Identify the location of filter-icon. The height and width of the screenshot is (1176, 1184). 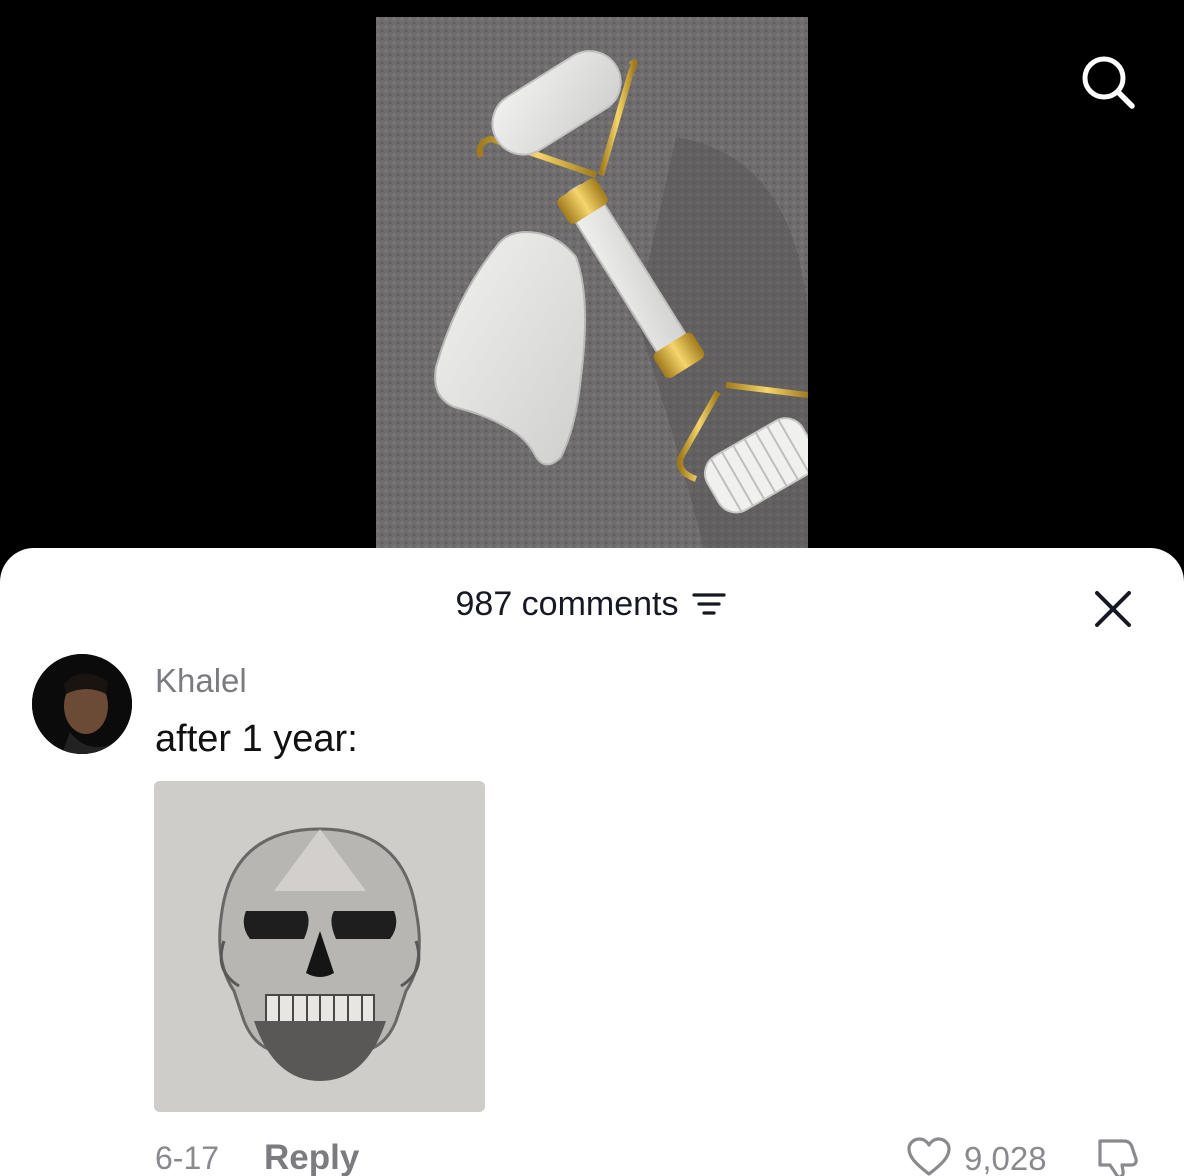
(708, 604).